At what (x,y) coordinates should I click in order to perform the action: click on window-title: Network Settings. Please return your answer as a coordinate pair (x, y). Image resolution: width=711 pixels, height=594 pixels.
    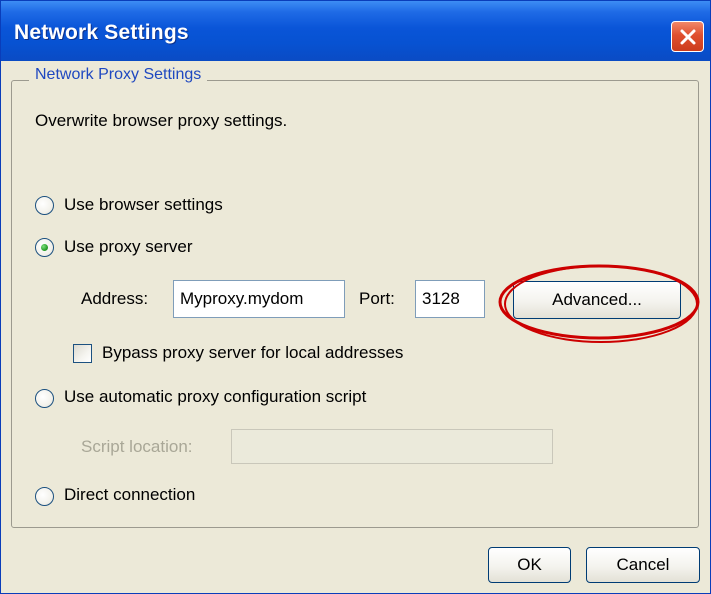
    Looking at the image, I should click on (101, 32).